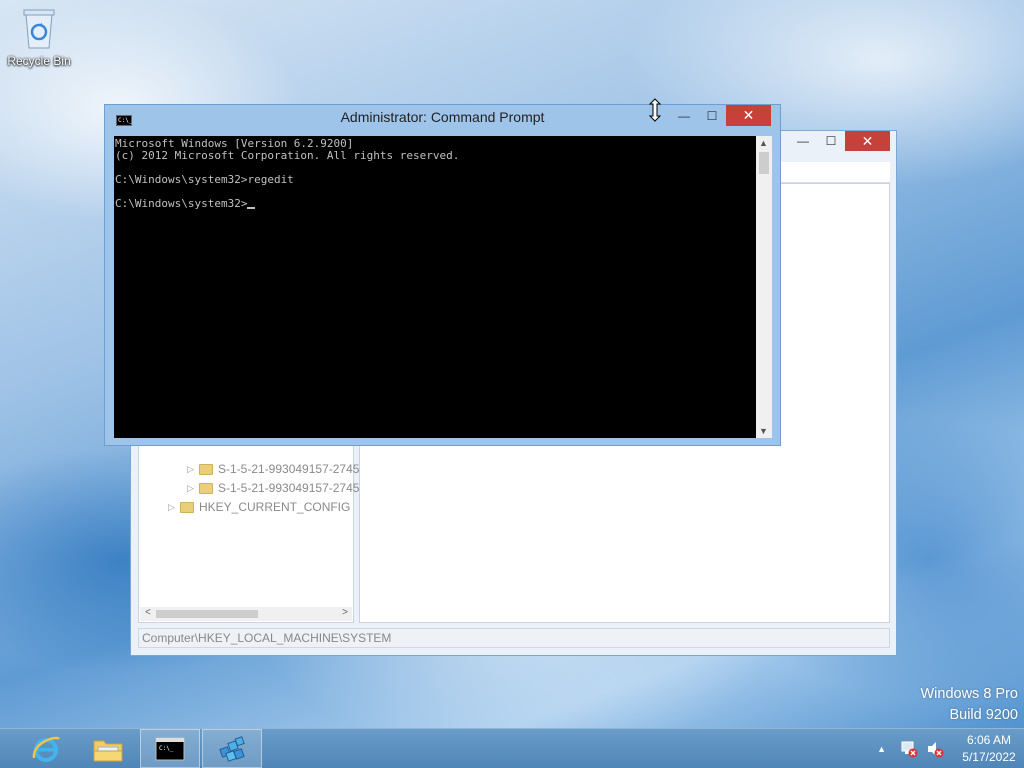 The width and height of the screenshot is (1024, 768). What do you see at coordinates (181, 203) in the screenshot?
I see `console-prompt-line: C:\Windows\system32>` at bounding box center [181, 203].